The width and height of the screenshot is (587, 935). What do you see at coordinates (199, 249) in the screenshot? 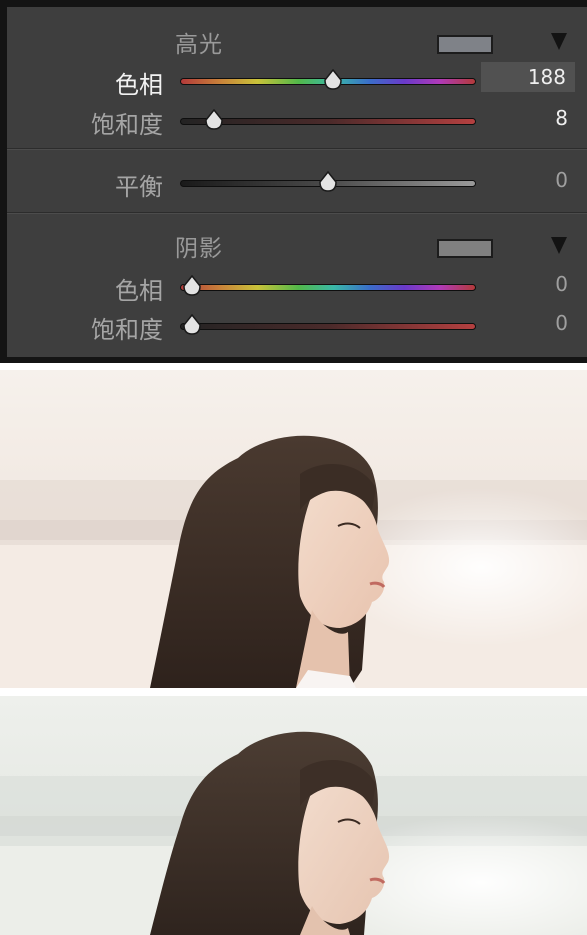
I see `shadows-title: 阴影` at bounding box center [199, 249].